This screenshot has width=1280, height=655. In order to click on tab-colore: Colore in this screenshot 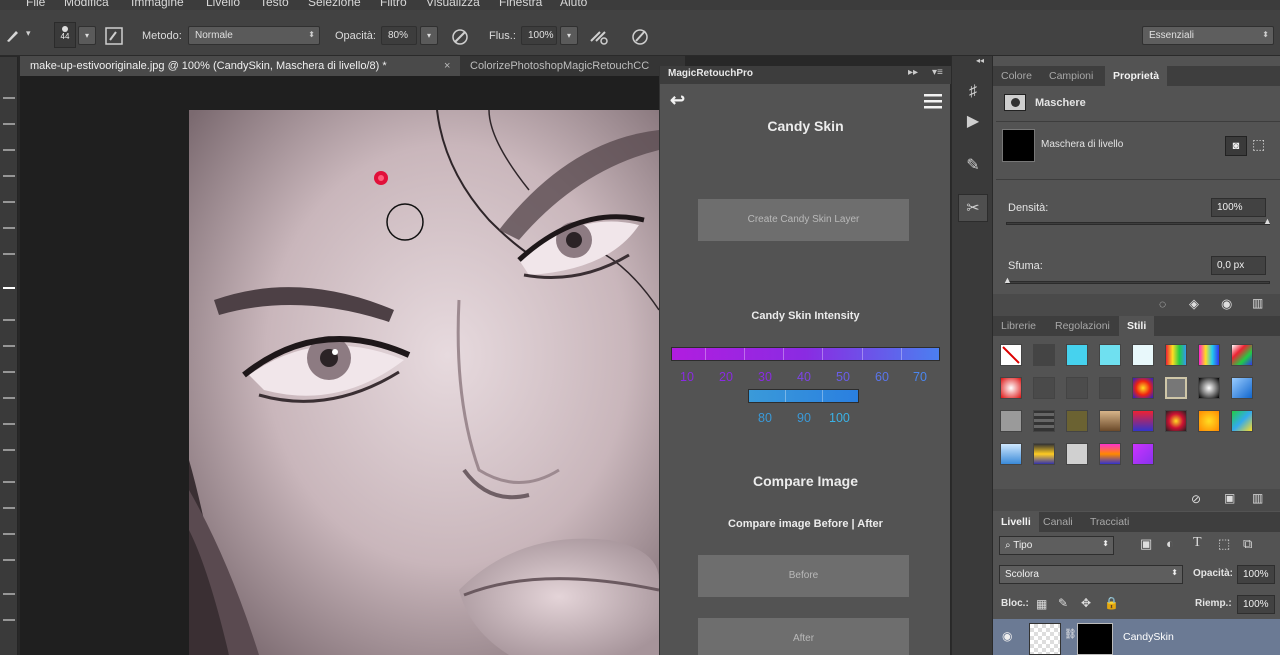, I will do `click(1016, 76)`.